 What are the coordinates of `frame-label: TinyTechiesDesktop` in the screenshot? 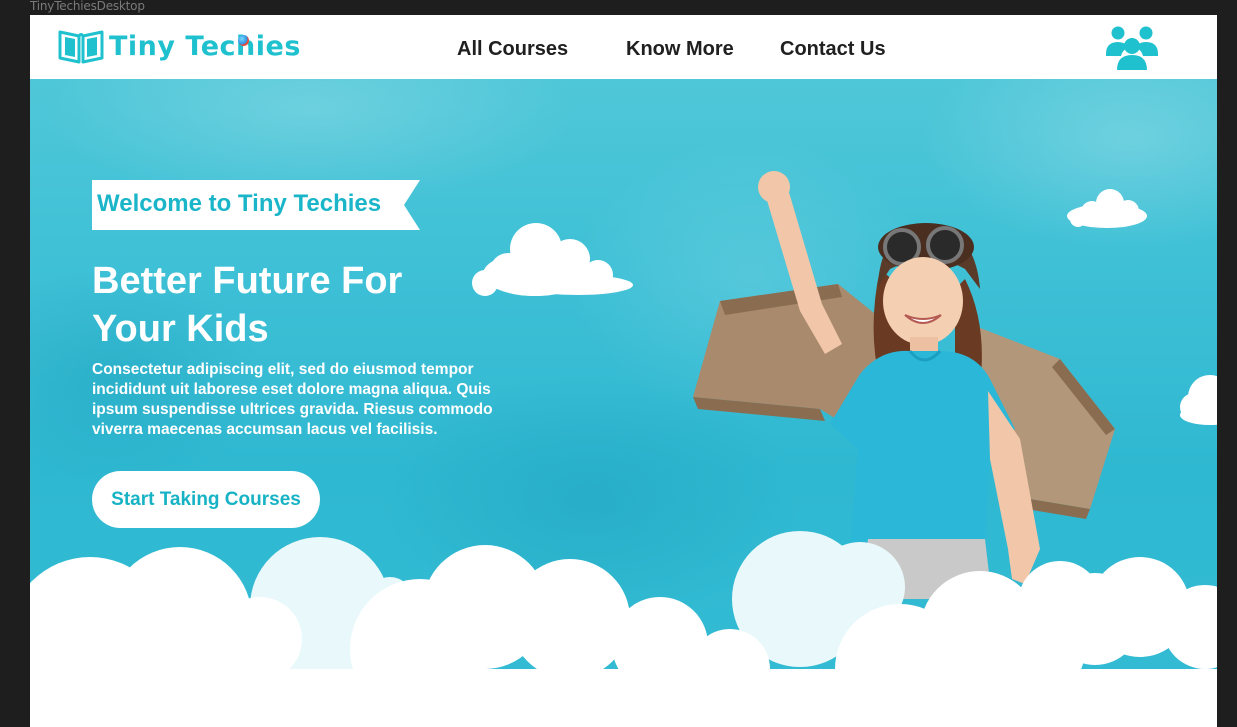 It's located at (87, 6).